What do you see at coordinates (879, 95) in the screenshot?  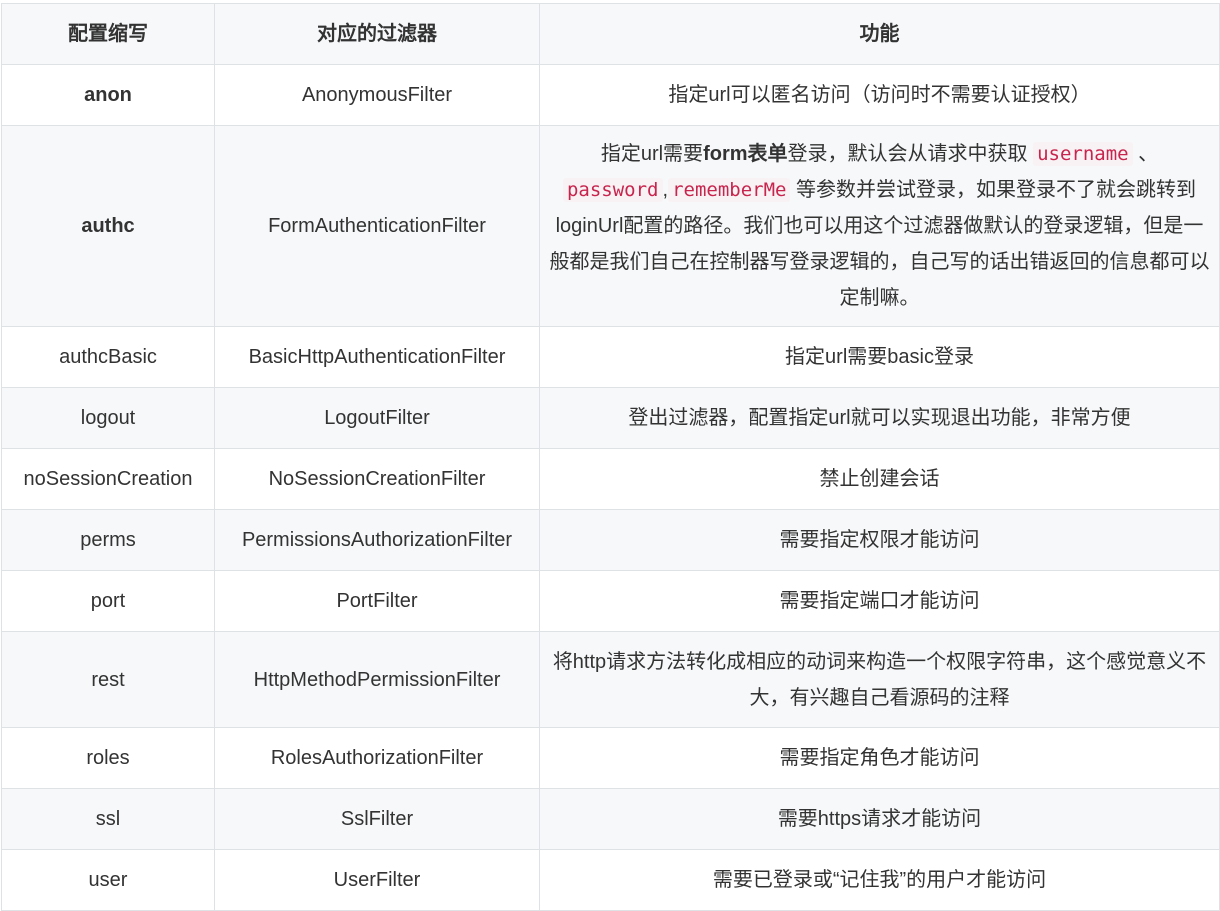 I see `desc-cell: 指定url可以匿名访问（访问时不需要认证授权）` at bounding box center [879, 95].